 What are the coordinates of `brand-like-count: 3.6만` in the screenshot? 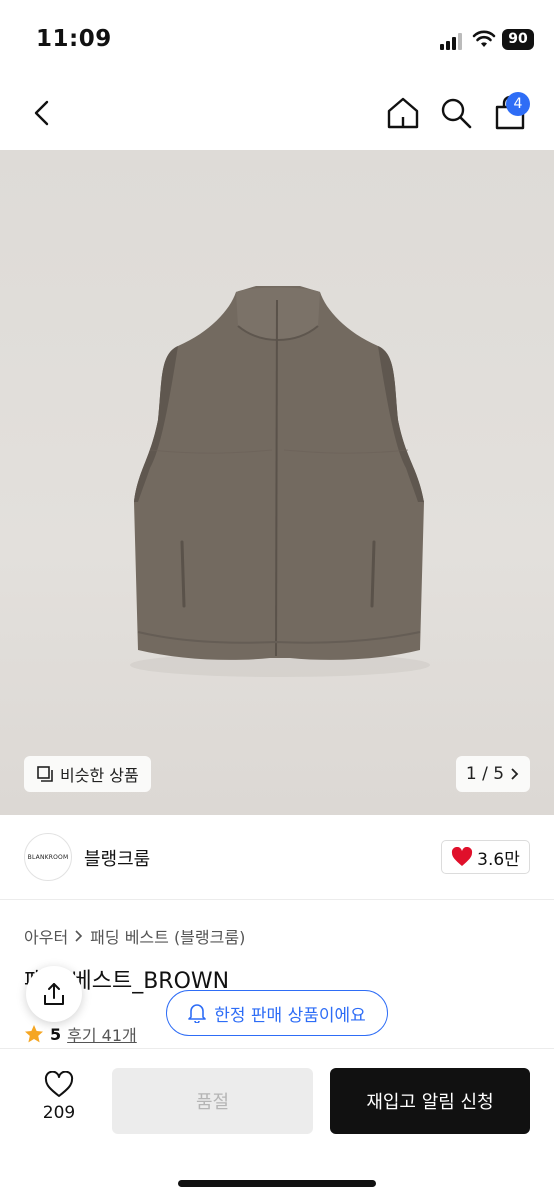 It's located at (498, 859).